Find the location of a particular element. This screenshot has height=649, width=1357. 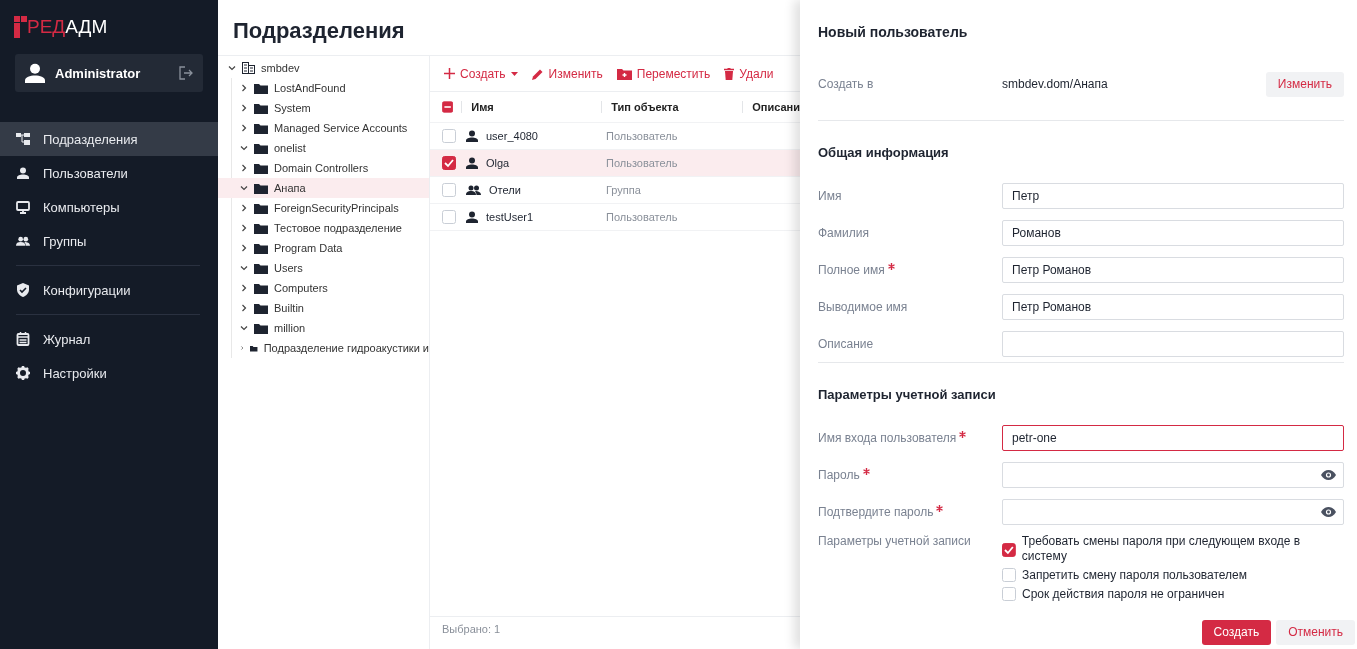

create-button: Создать is located at coordinates (1236, 632).